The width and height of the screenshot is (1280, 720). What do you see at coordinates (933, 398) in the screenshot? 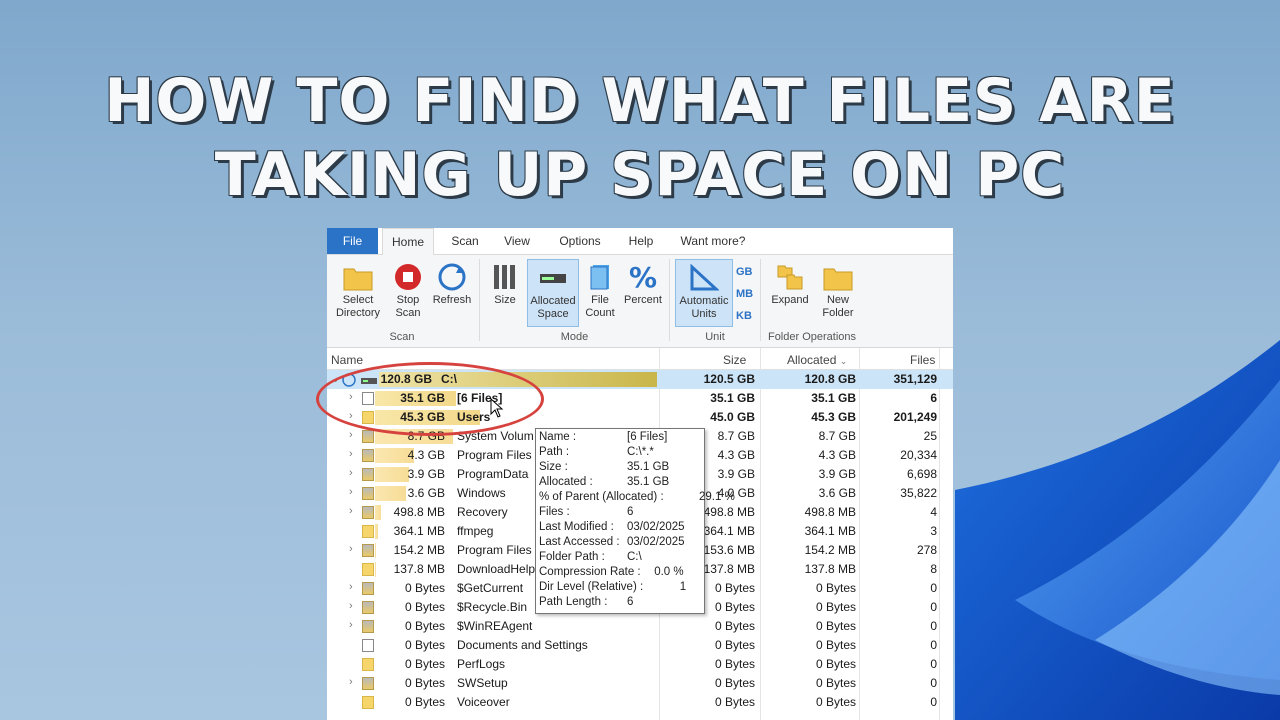
I see `row-files-col: 6` at bounding box center [933, 398].